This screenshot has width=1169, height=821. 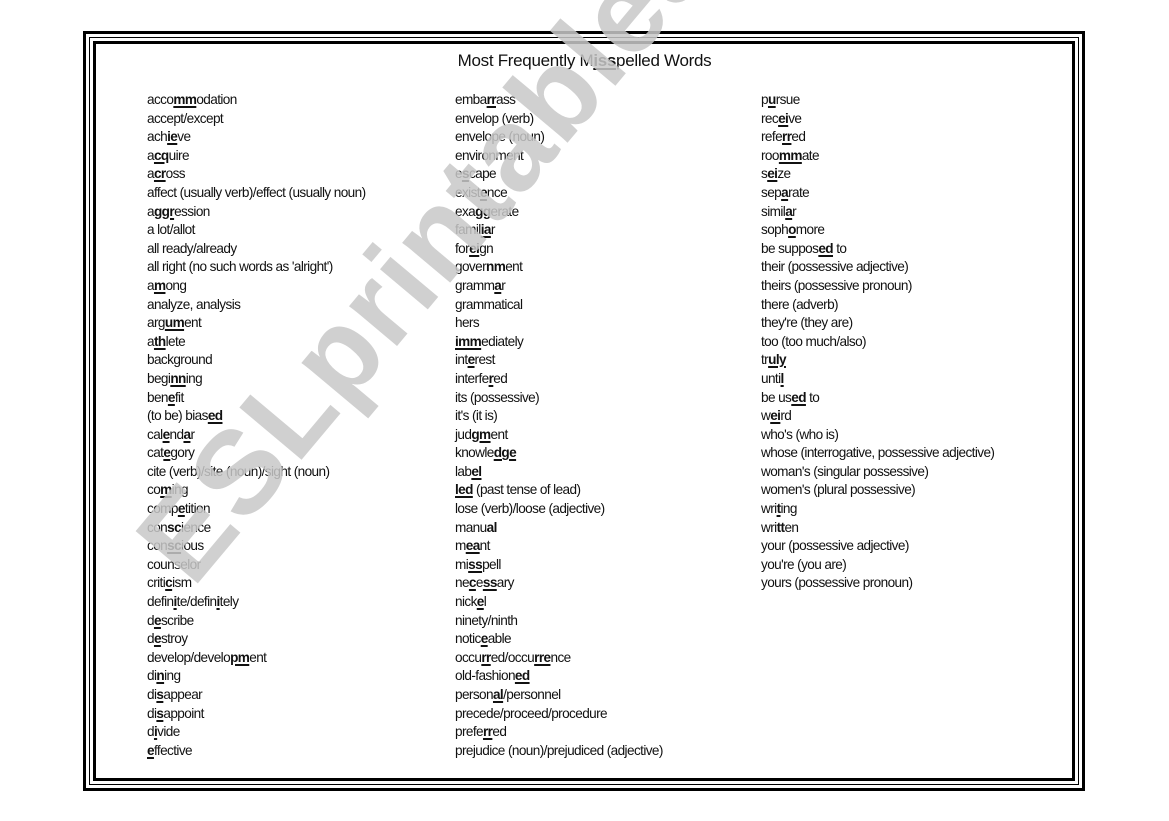 I want to click on word-text: too (too much/also), so click(x=814, y=341).